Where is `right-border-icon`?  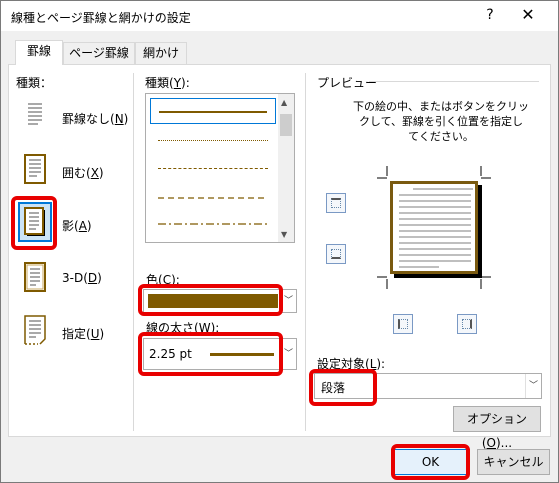
right-border-icon is located at coordinates (467, 324).